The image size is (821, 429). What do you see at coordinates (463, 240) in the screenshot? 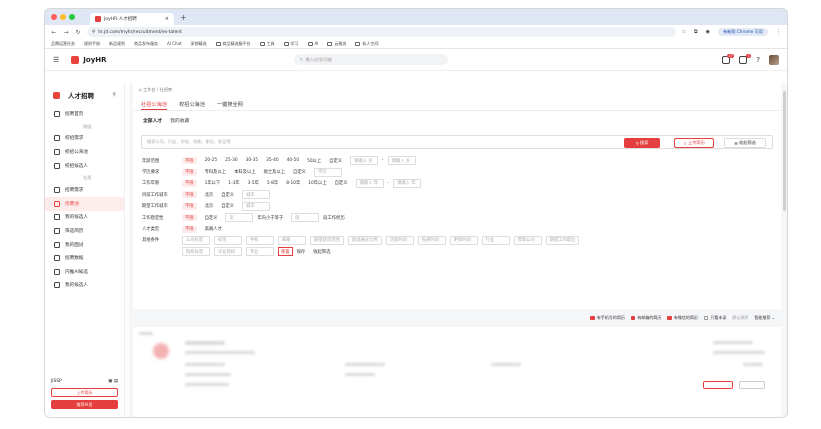
I see `filter-dropdown: 更新时间` at bounding box center [463, 240].